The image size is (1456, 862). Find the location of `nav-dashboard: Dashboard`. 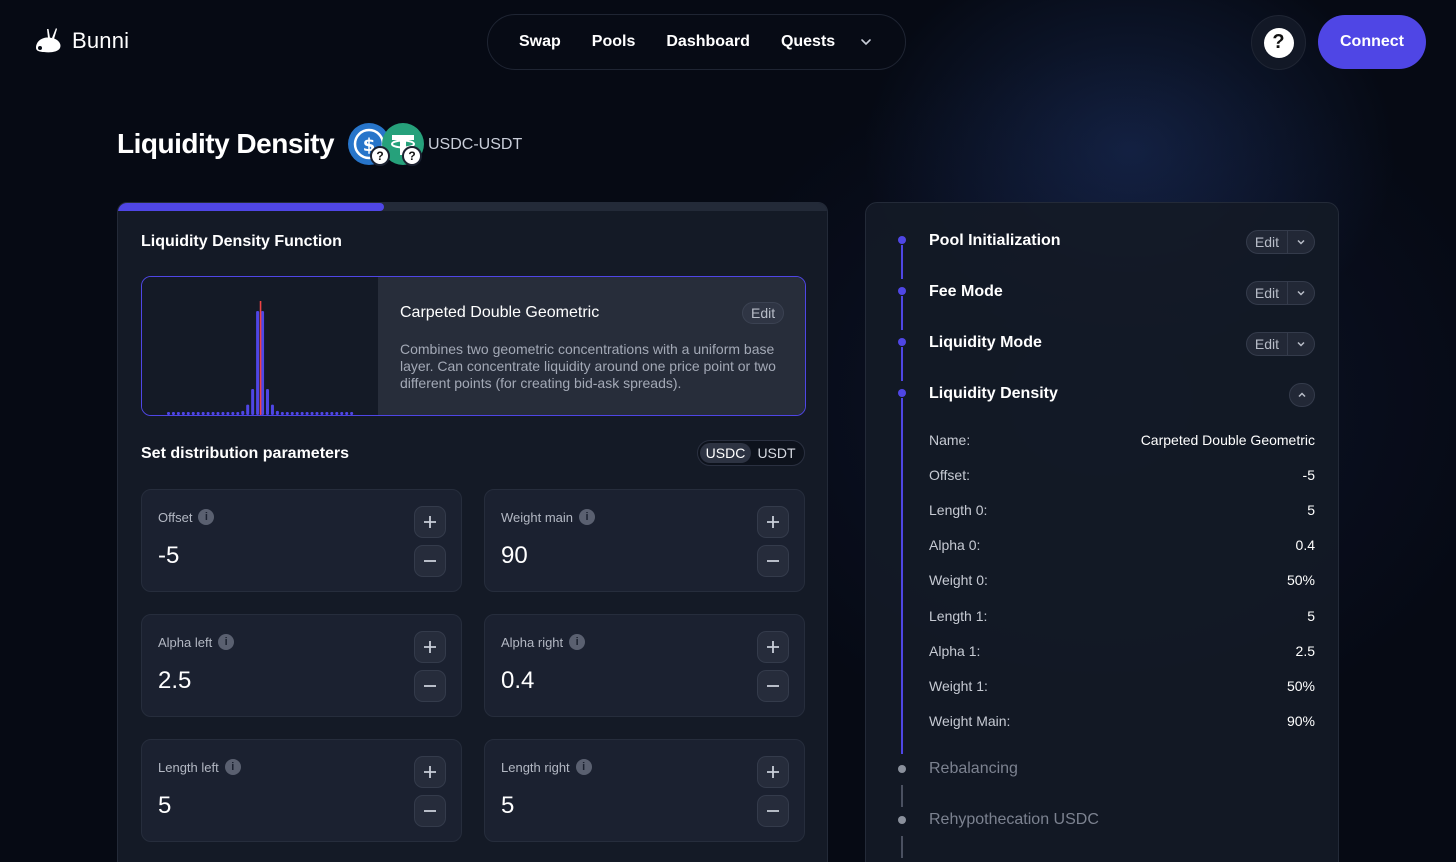

nav-dashboard: Dashboard is located at coordinates (708, 42).